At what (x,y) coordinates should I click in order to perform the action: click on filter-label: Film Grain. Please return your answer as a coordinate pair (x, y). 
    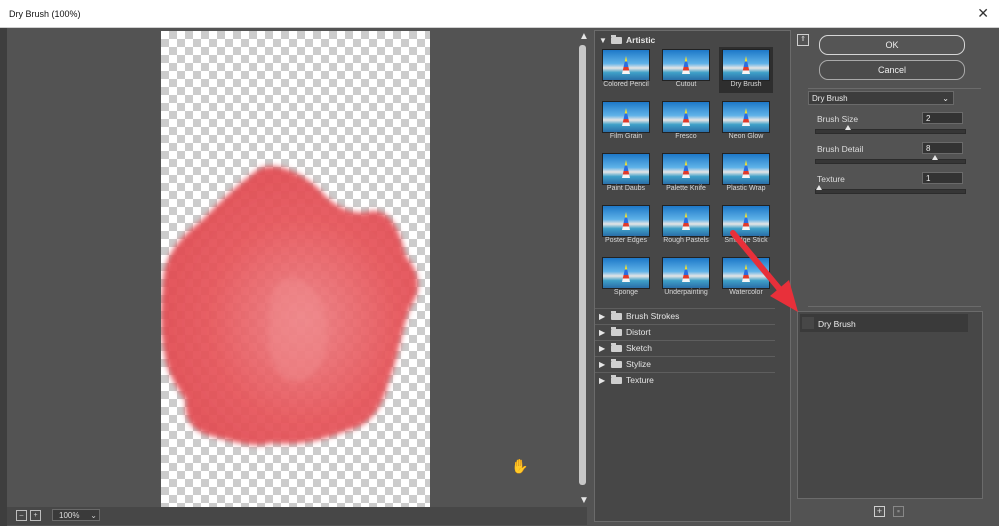
    Looking at the image, I should click on (626, 136).